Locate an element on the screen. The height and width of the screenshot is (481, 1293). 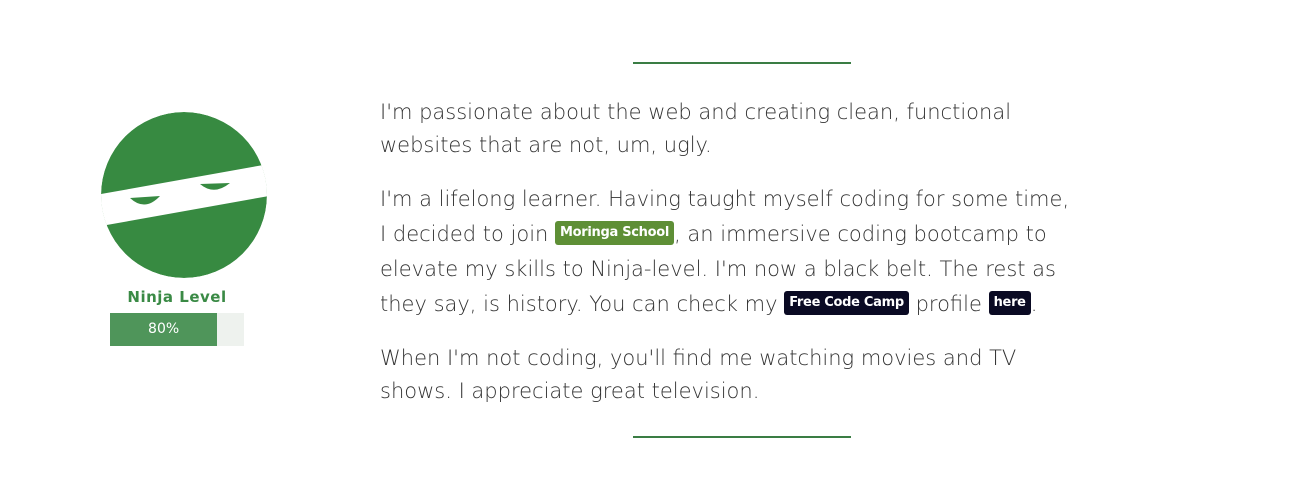
about-text-segment: profile is located at coordinates (948, 304).